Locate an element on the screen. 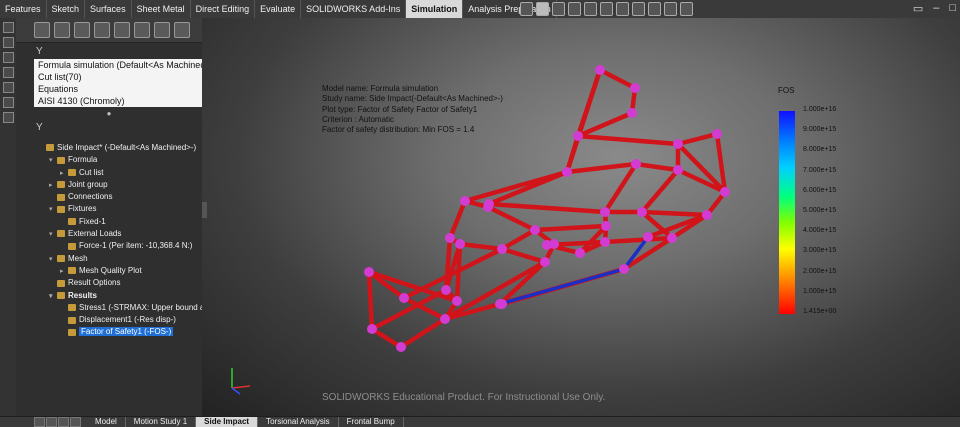 This screenshot has height=427, width=960. study-tree-item: ▸ Mesh Quality Plot is located at coordinates (109, 271).